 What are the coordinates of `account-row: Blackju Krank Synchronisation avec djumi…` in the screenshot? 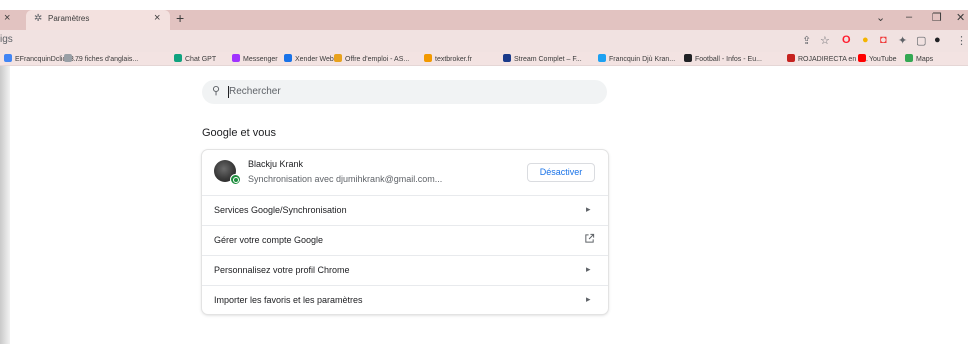 It's located at (405, 172).